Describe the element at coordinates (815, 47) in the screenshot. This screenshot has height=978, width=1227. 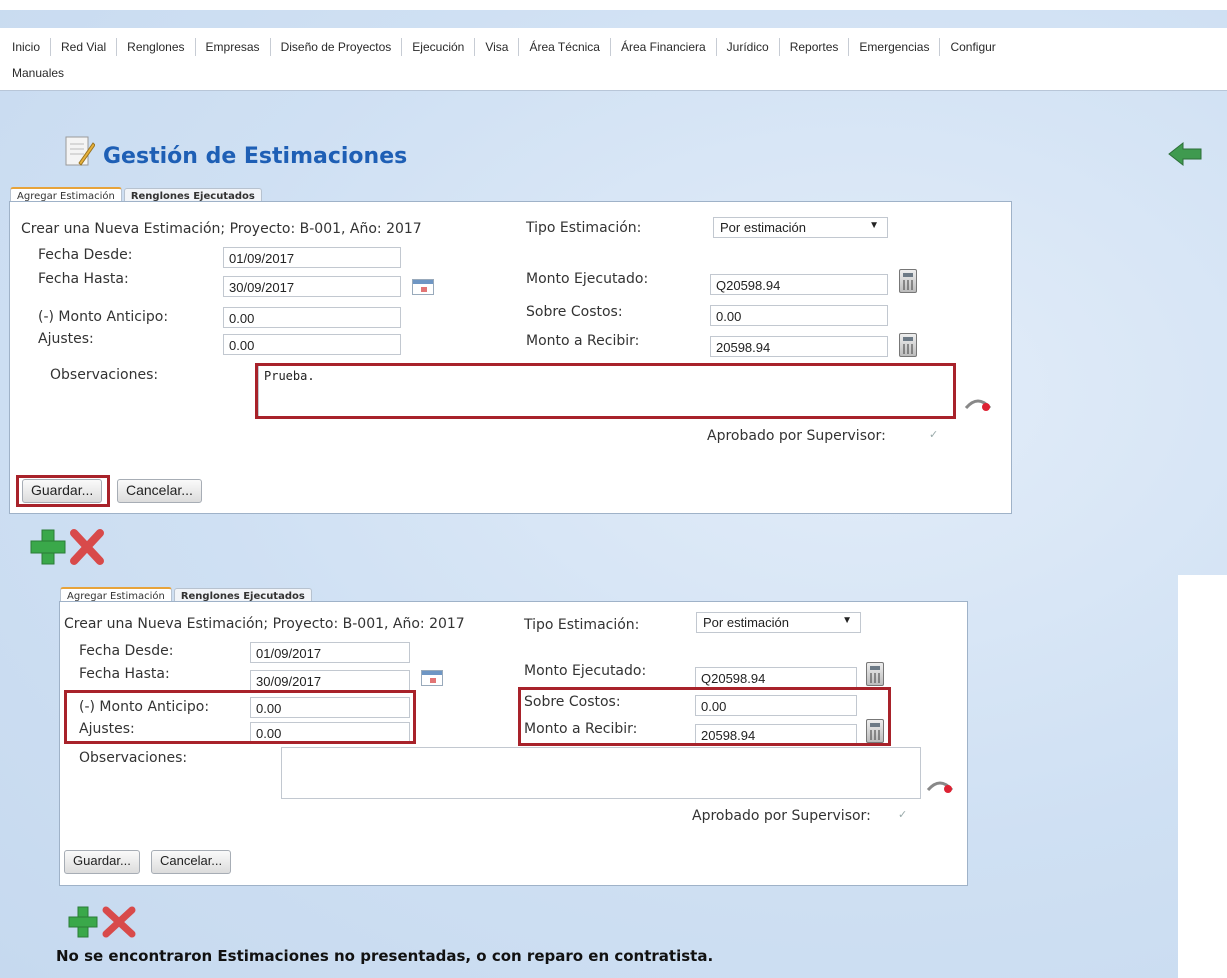
I see `menu-item-reportes: Reportes` at that location.